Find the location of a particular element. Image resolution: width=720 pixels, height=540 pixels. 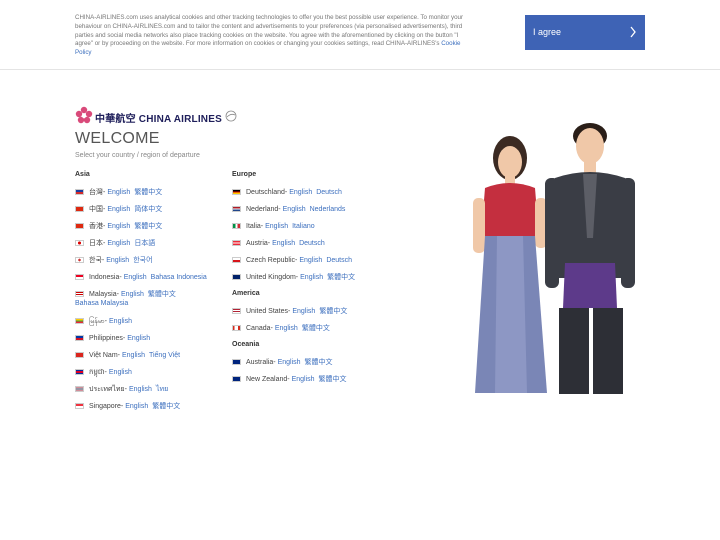

plum-blossom-logo-icon is located at coordinates (84, 115).